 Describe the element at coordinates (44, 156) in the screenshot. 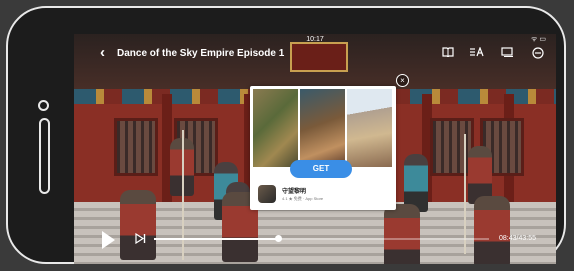

I see `speaker-slot` at that location.